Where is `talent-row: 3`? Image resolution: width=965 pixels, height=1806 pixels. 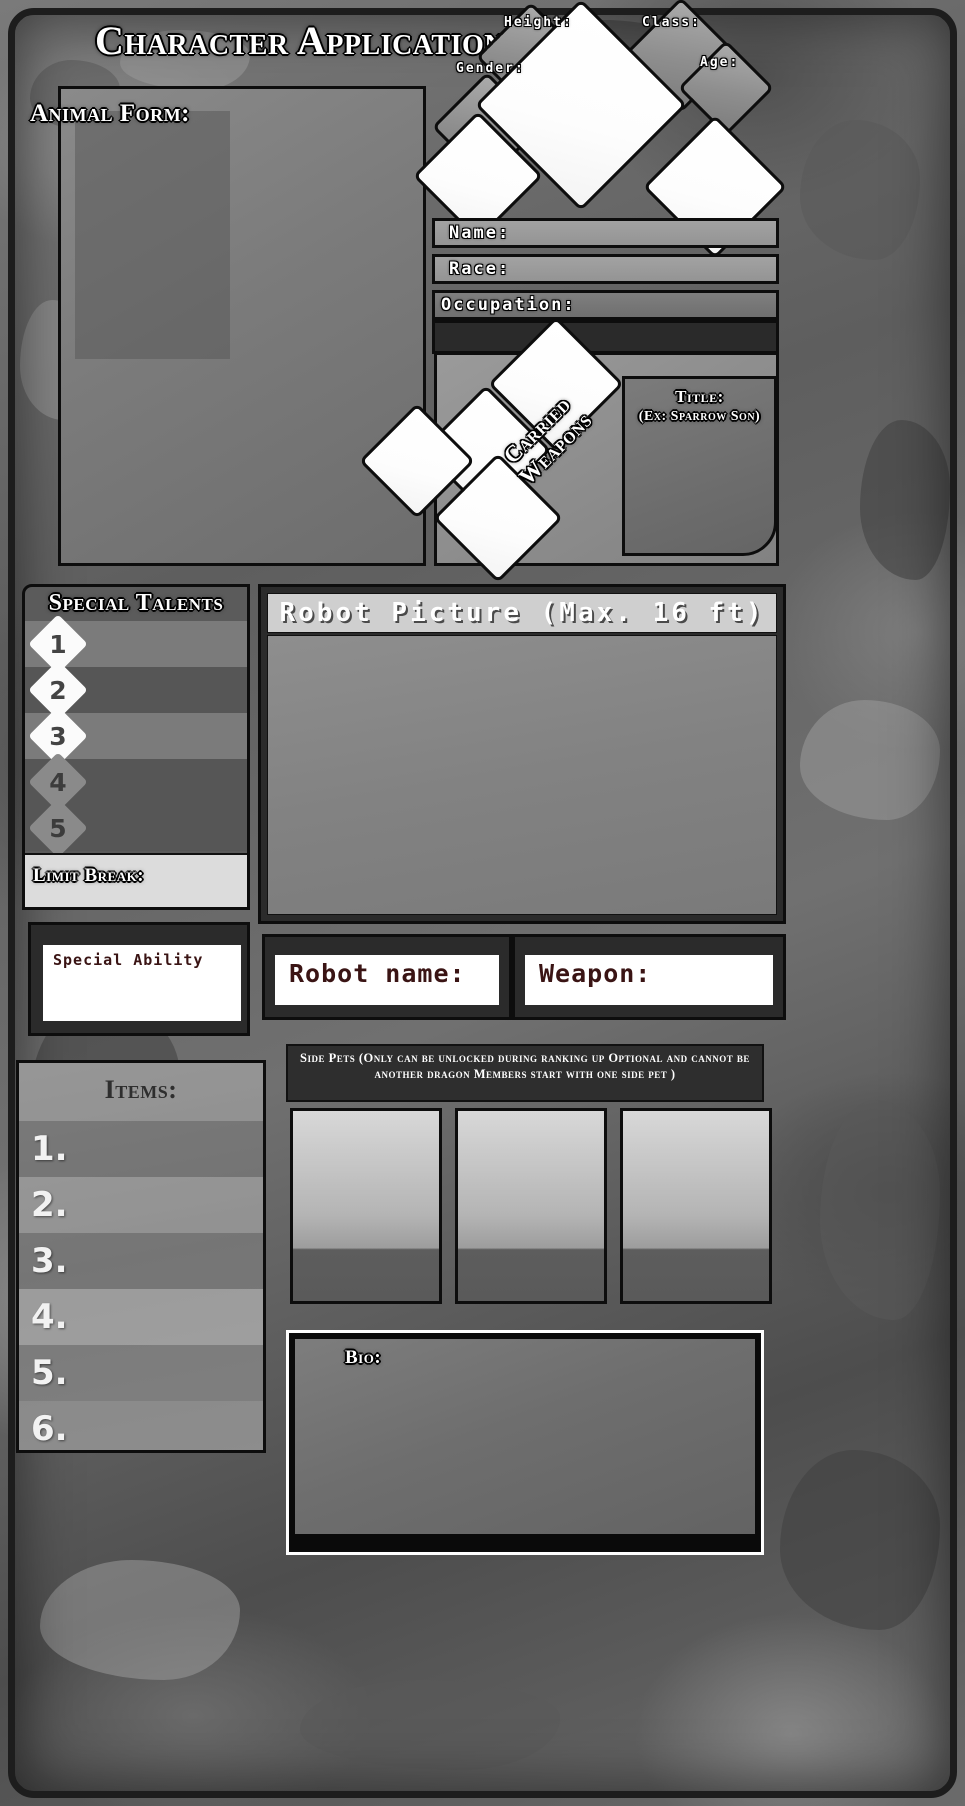 talent-row: 3 is located at coordinates (136, 736).